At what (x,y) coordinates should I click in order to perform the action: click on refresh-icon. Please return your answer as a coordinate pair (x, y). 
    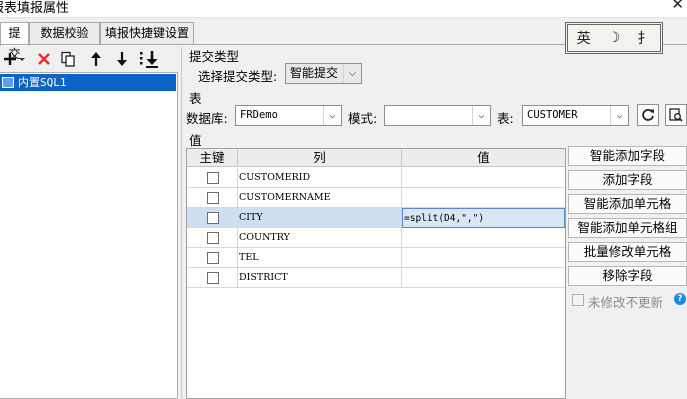
    Looking at the image, I should click on (648, 115).